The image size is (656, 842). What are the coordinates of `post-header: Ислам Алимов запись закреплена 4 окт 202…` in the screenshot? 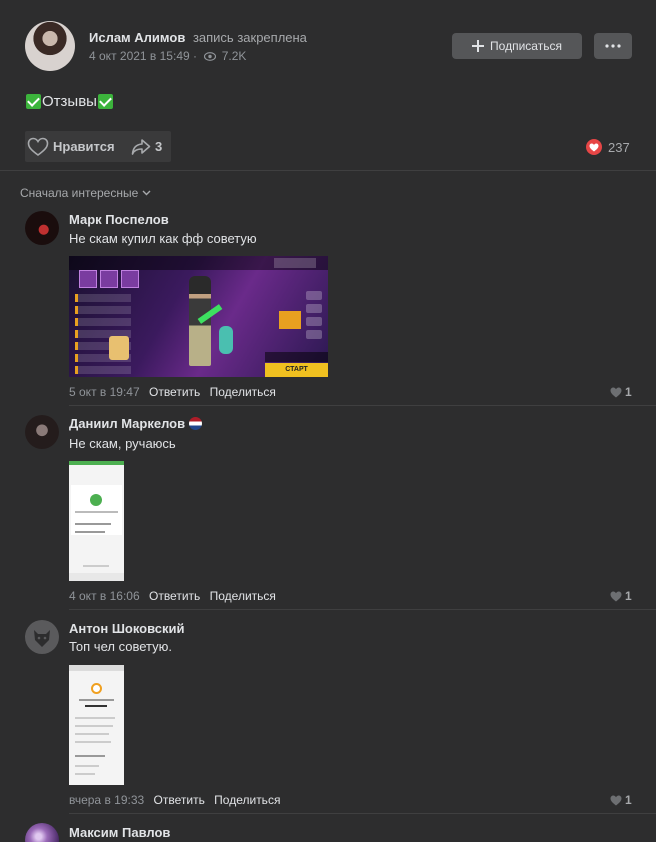 It's located at (328, 40).